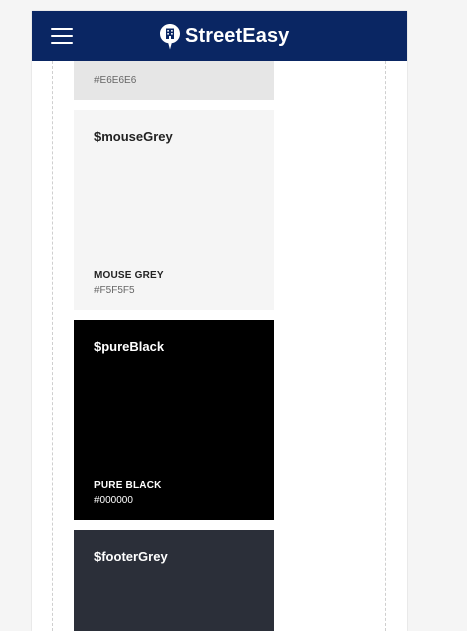 This screenshot has height=631, width=467. Describe the element at coordinates (62, 36) in the screenshot. I see `hamburger-menu-icon` at that location.